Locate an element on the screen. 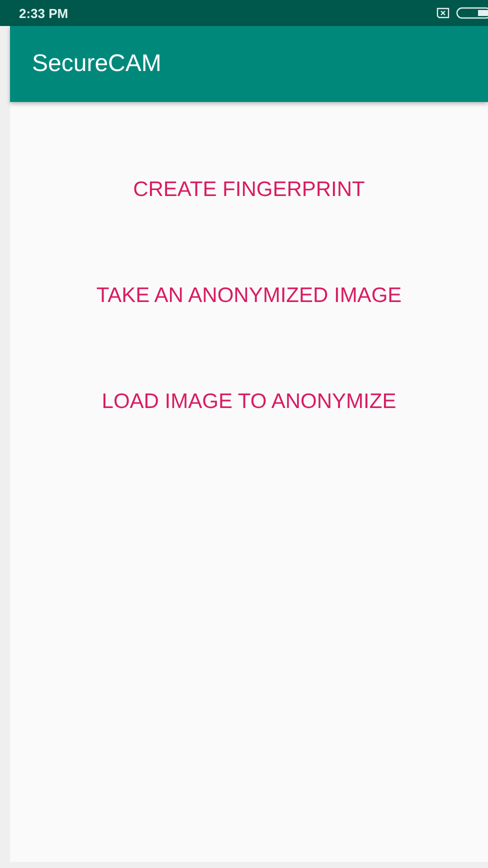  app-title: SecureCAM is located at coordinates (97, 64).